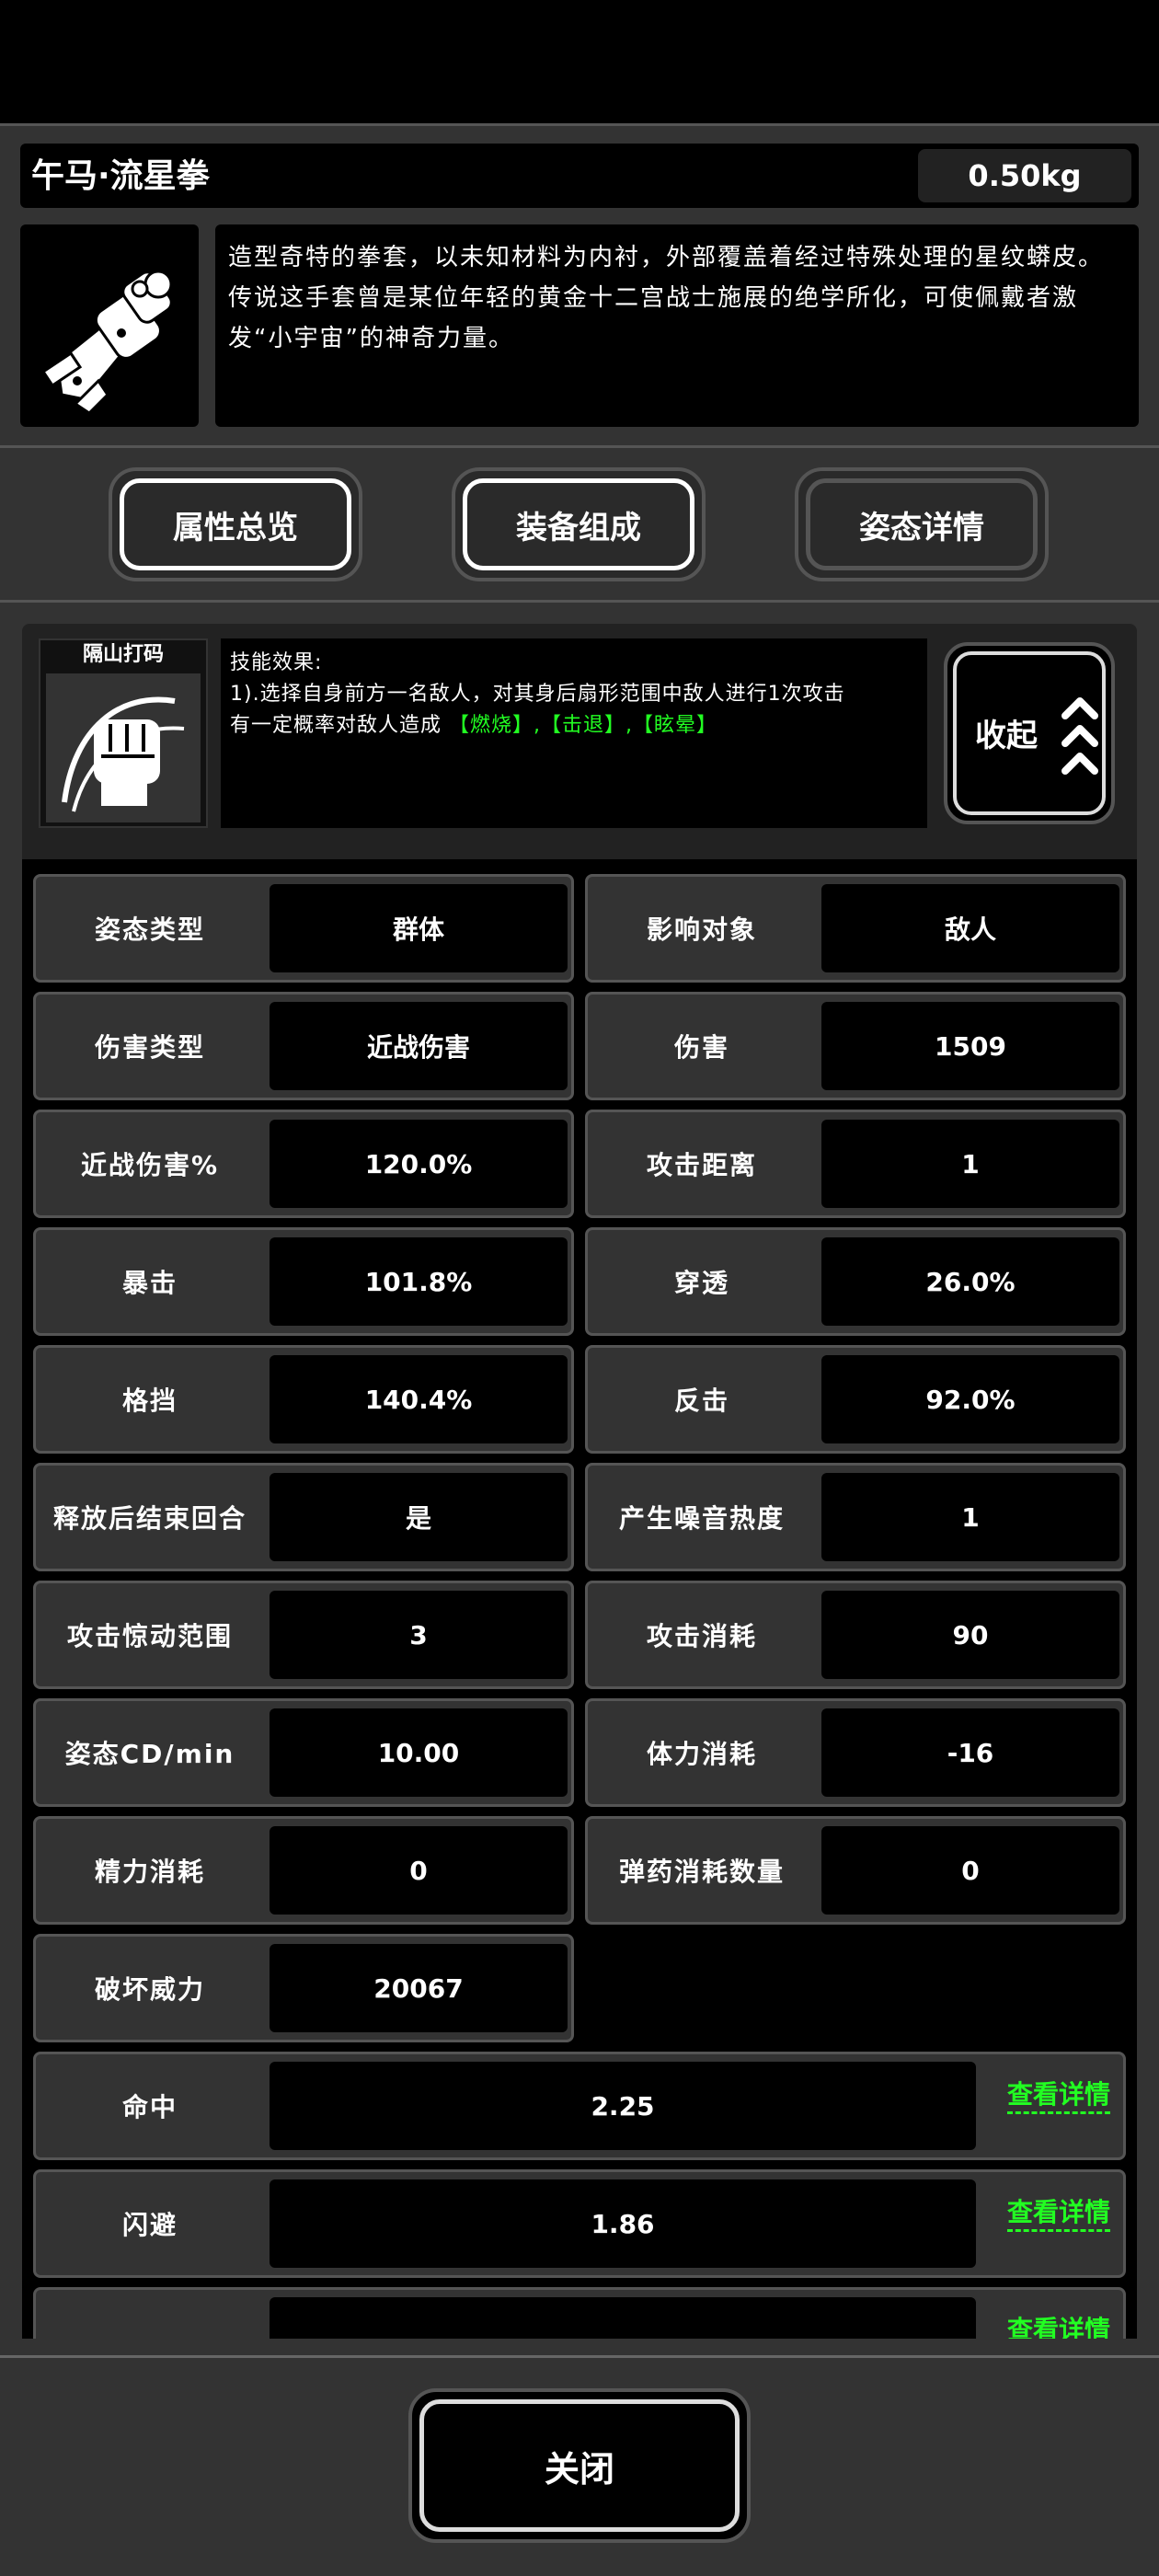  Describe the element at coordinates (701, 1518) in the screenshot. I see `stat-label: 产生噪音热度` at that location.